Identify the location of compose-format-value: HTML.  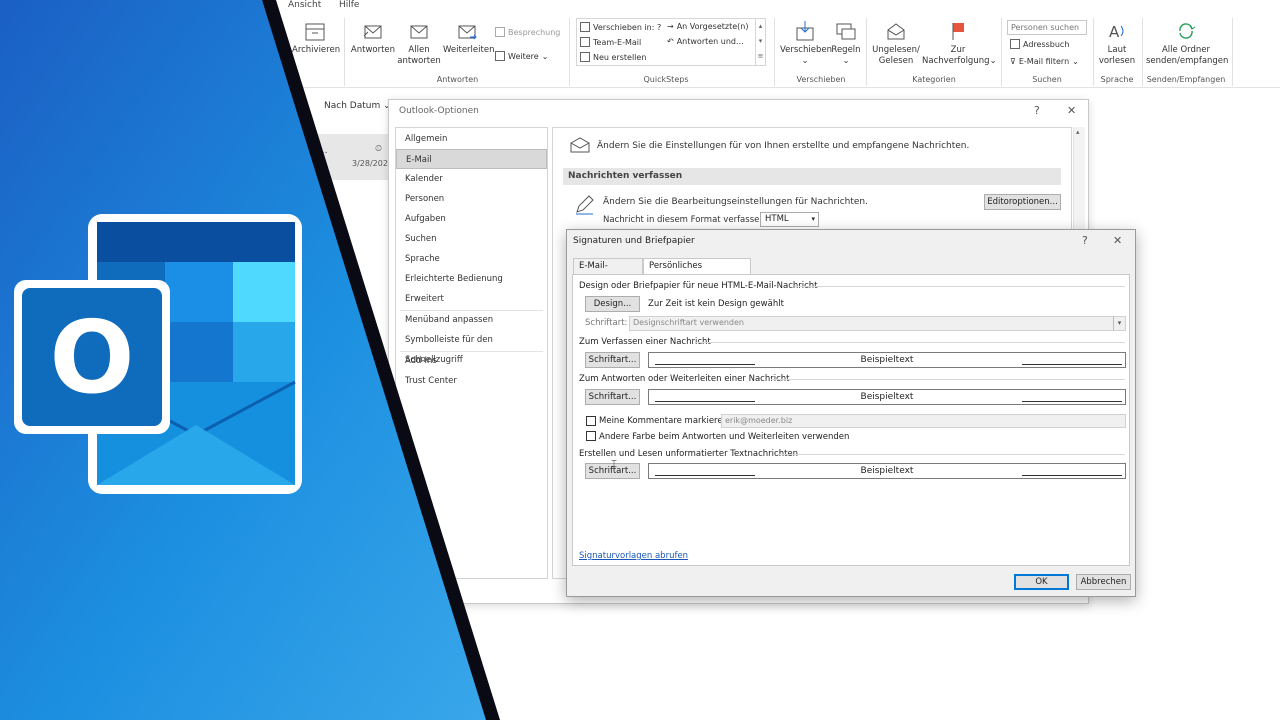
(777, 219).